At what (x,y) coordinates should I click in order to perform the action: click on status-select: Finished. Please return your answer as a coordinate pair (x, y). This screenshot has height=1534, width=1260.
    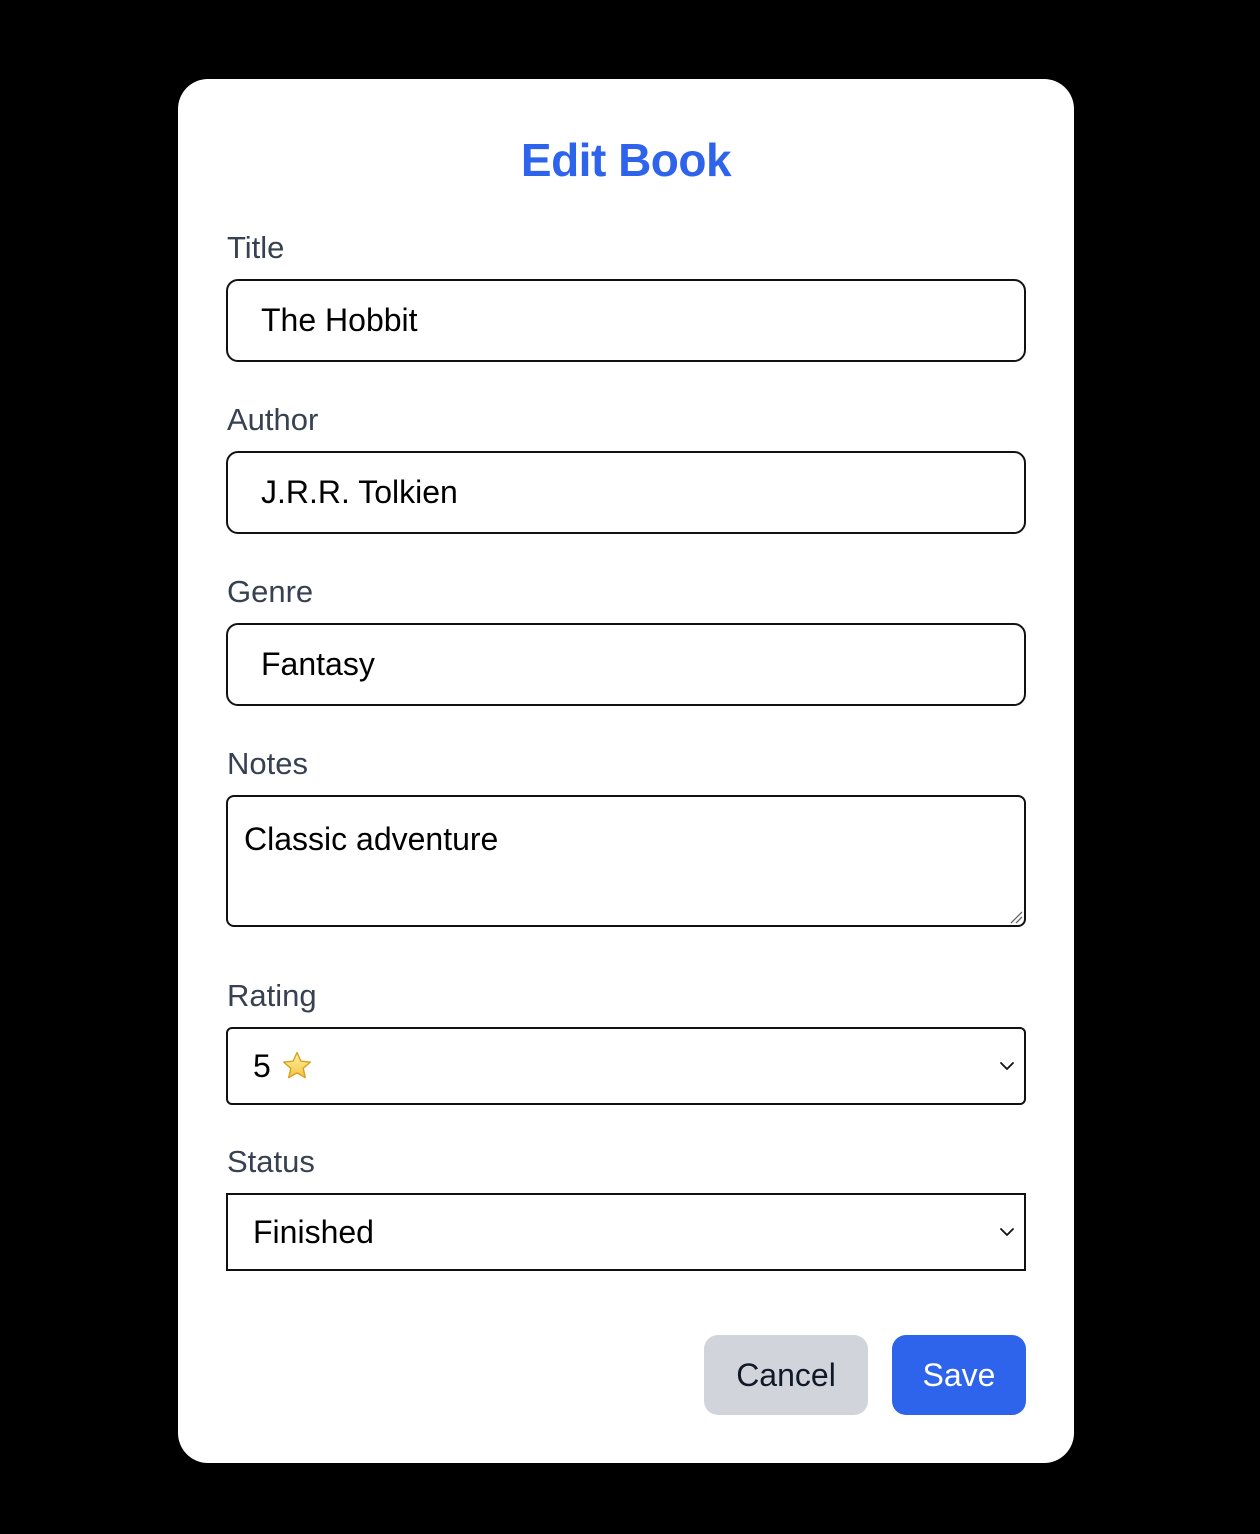
    Looking at the image, I should click on (626, 1232).